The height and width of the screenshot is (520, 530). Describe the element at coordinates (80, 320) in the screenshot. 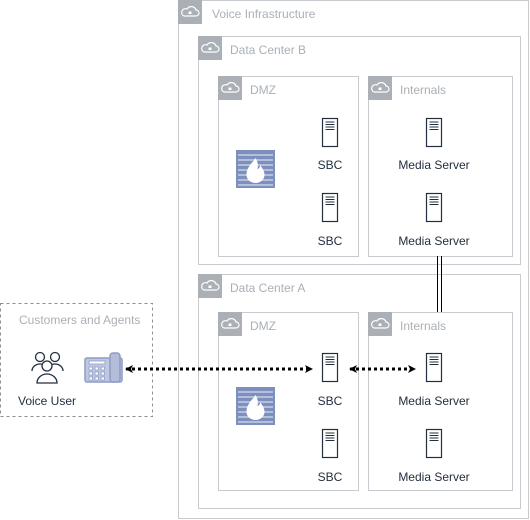

I see `group-label-customers: Customers and Agents` at that location.